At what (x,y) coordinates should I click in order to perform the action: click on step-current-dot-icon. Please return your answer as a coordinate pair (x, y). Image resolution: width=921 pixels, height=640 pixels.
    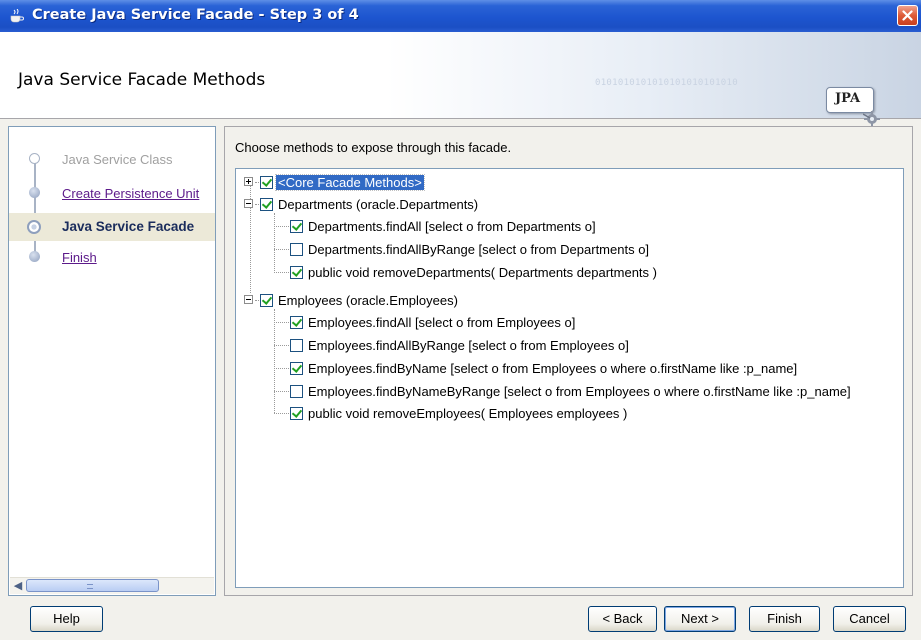
    Looking at the image, I should click on (34, 227).